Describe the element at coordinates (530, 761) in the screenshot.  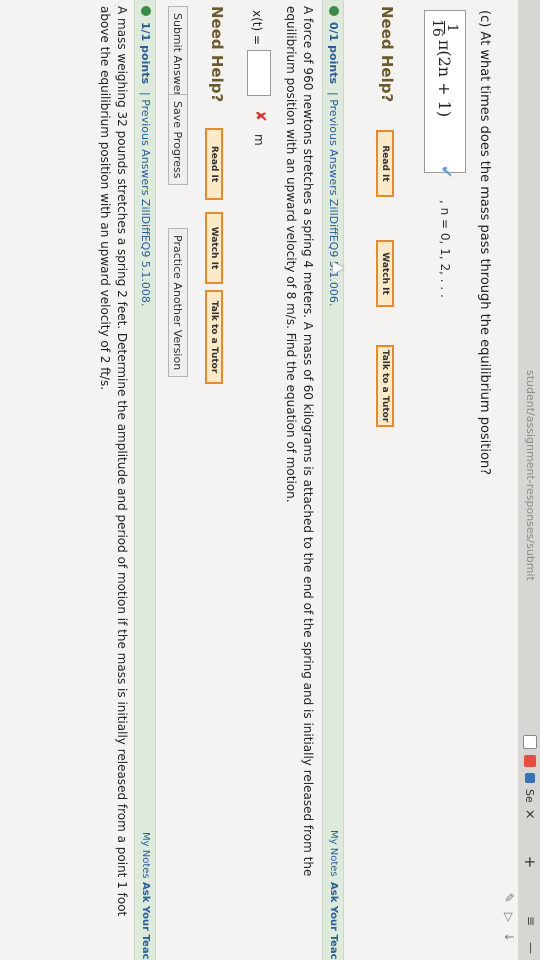
I see `g-icon` at that location.